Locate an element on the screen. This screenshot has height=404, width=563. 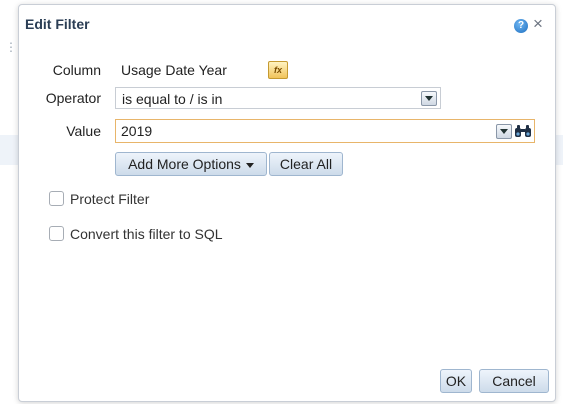
background-grip-icon: ⋮ is located at coordinates (11, 47).